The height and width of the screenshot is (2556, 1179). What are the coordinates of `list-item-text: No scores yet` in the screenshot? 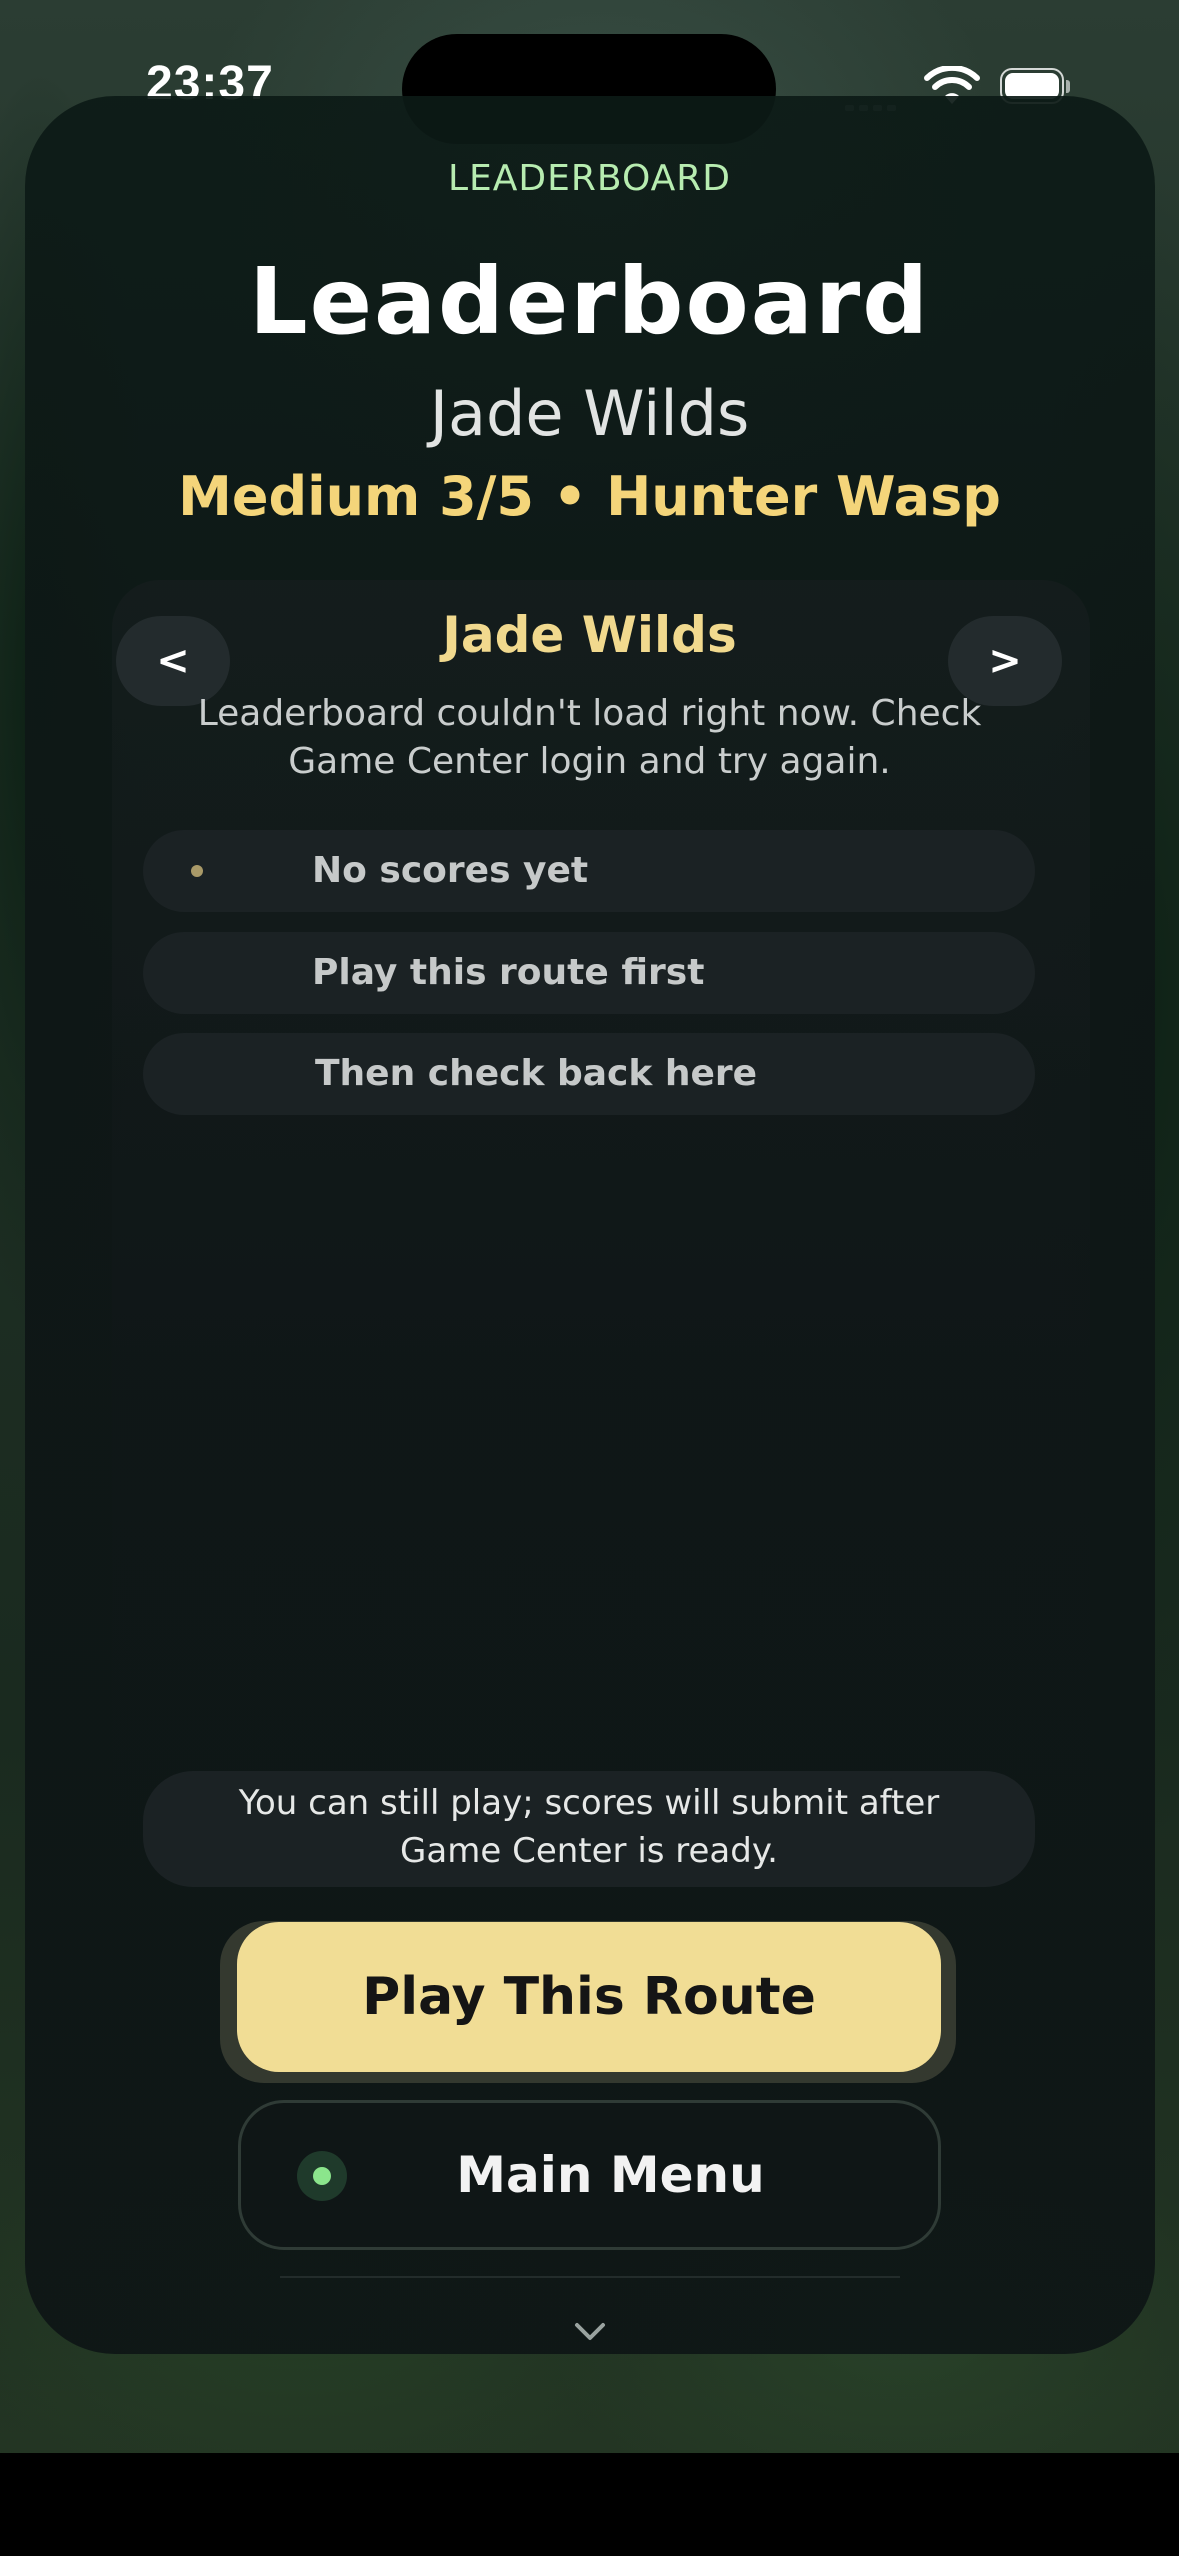 It's located at (450, 870).